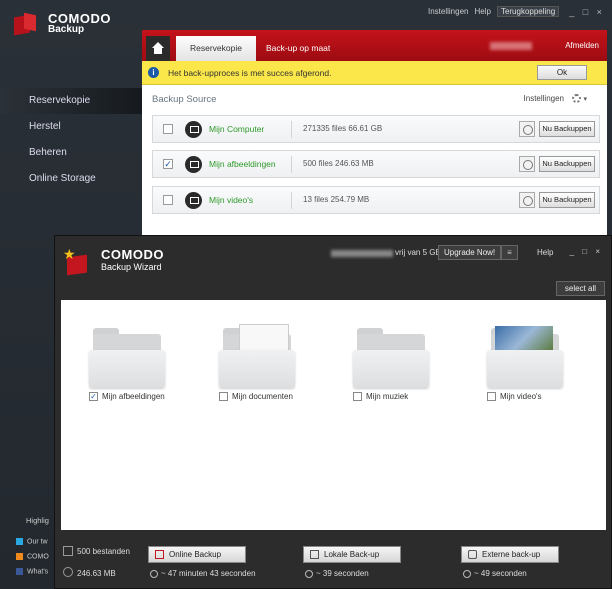 The image size is (612, 589). I want to click on folder-checkbox: ✓, so click(93, 396).